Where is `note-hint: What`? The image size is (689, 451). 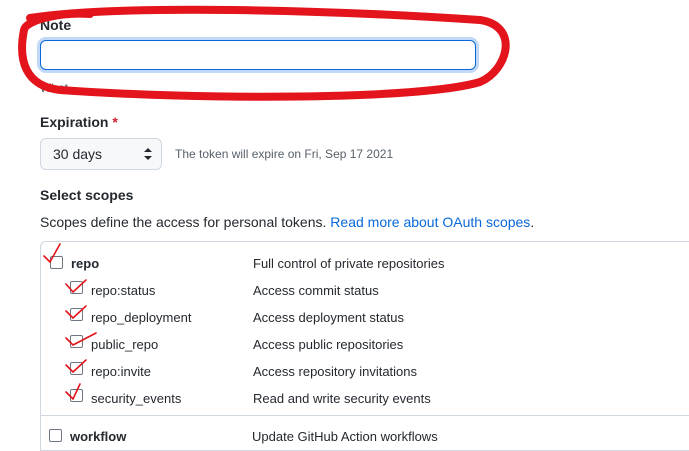 note-hint: What is located at coordinates (54, 88).